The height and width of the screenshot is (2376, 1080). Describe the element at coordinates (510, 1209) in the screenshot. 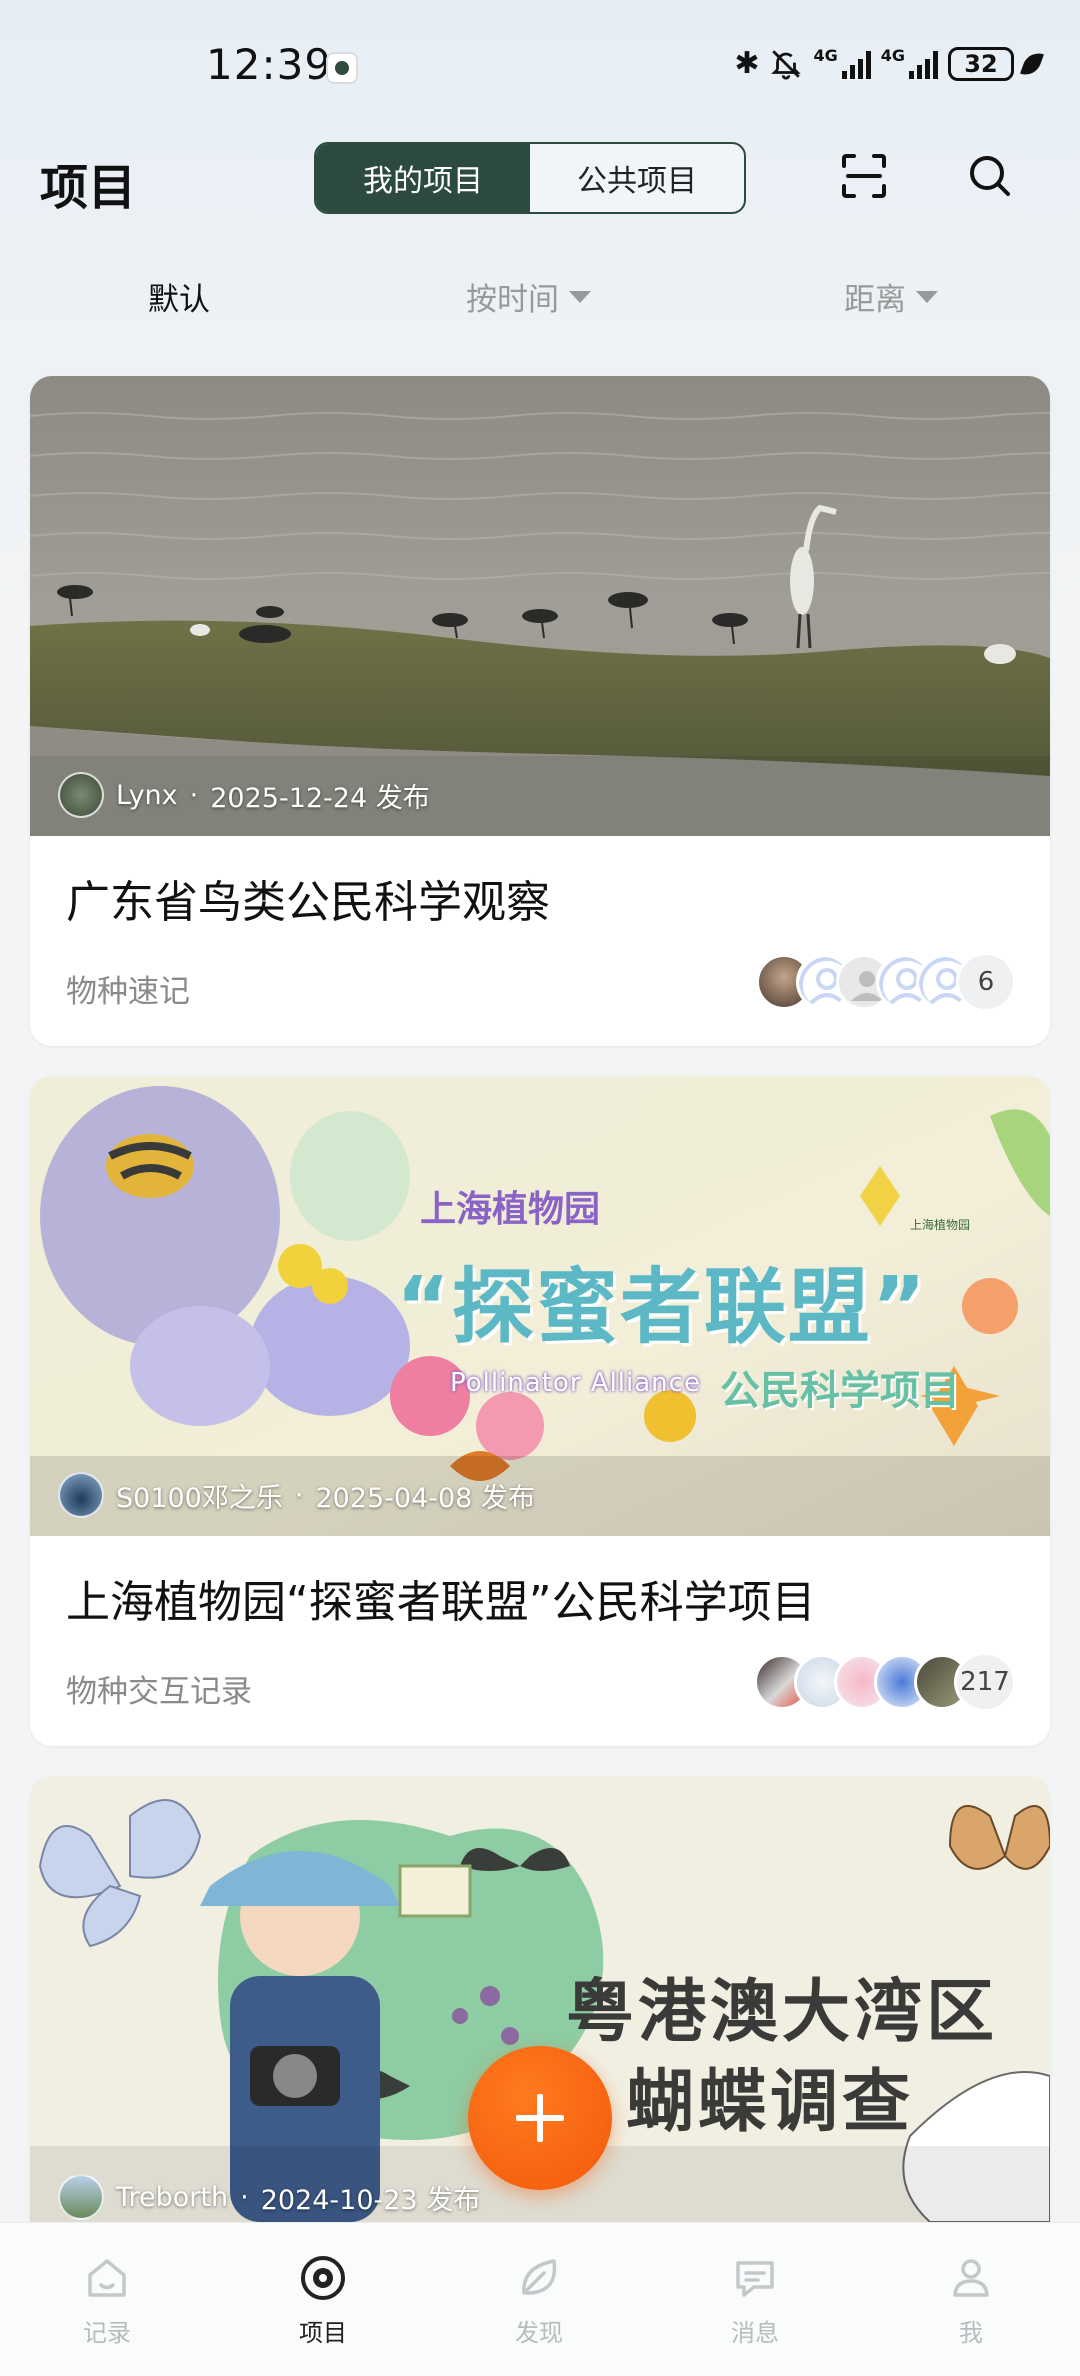

I see `cover-org-text: 上海植物园` at that location.